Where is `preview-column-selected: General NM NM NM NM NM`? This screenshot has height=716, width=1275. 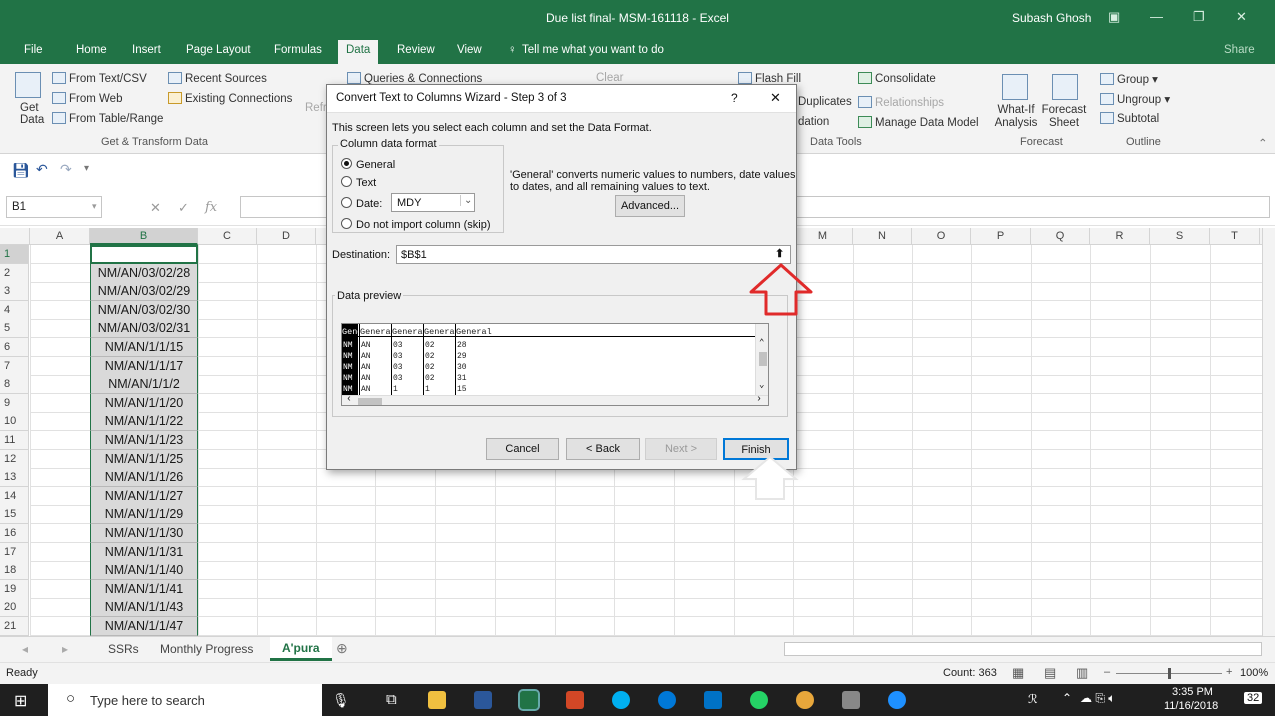
preview-column-selected: General NM NM NM NM NM is located at coordinates (360, 359).